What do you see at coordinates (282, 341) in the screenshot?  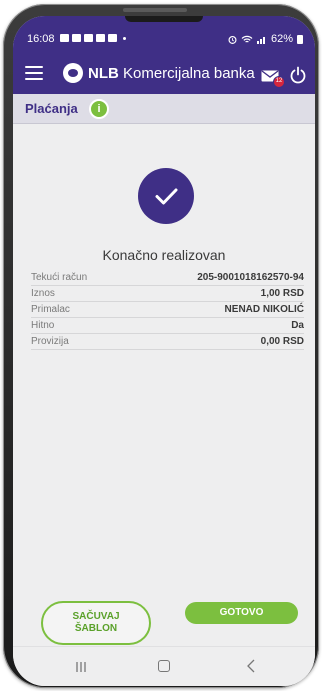 I see `detail-value: 0,00 RSD` at bounding box center [282, 341].